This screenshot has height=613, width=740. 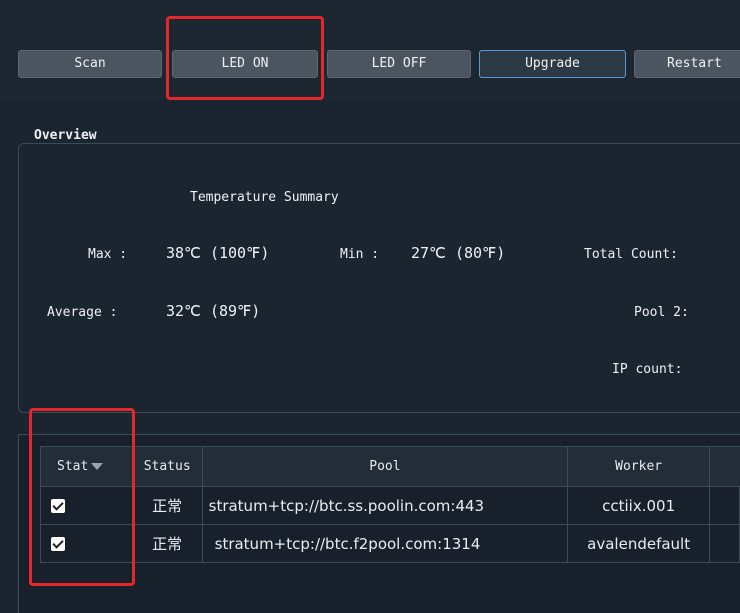 What do you see at coordinates (360, 254) in the screenshot?
I see `min-label: Min :` at bounding box center [360, 254].